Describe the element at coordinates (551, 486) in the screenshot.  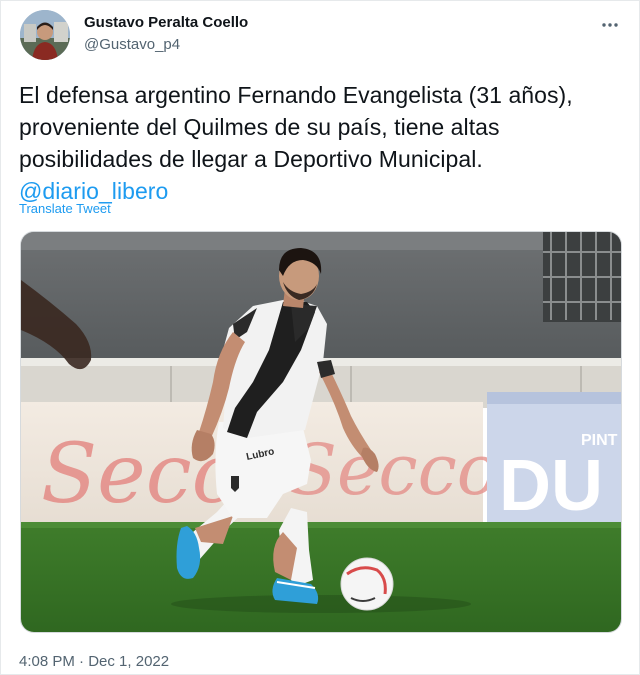
I see `billboard-right-main-text: DU` at that location.